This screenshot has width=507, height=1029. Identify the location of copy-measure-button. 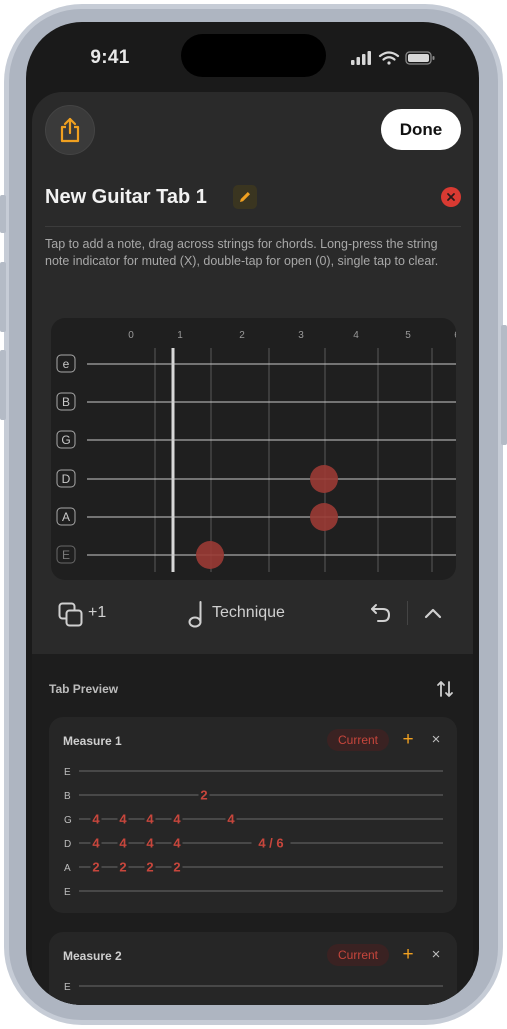
(71, 617).